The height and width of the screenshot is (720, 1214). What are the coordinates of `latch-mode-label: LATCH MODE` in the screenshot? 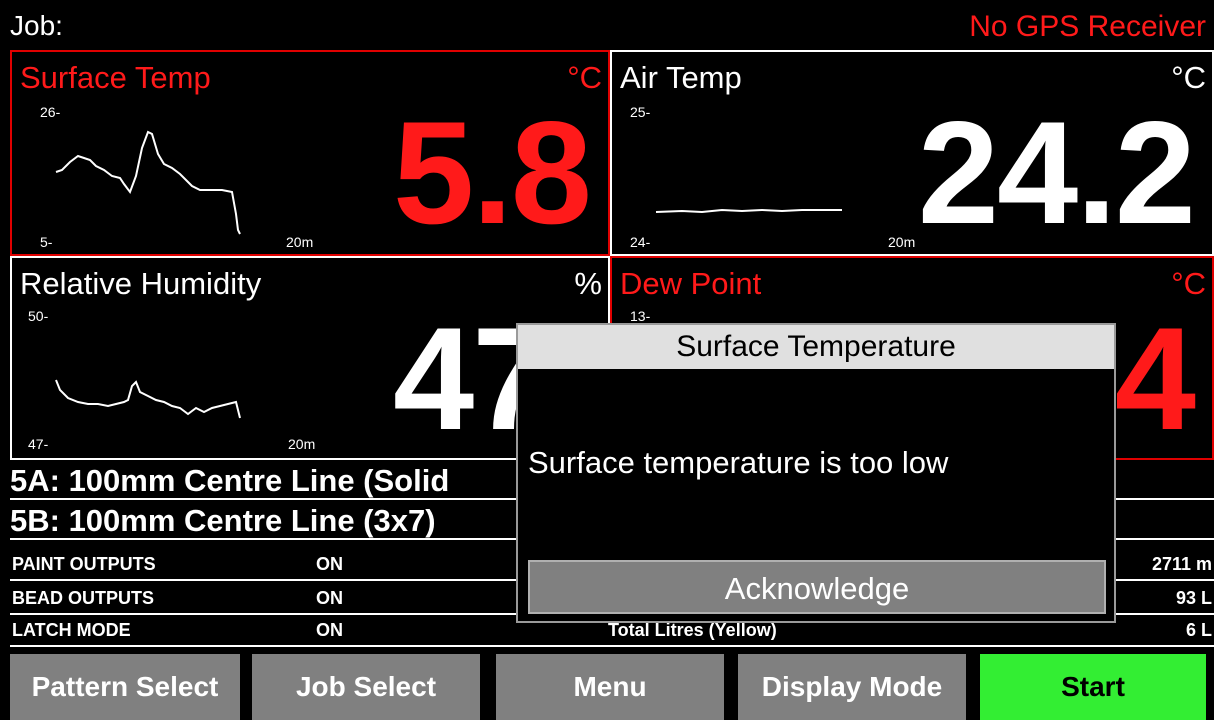 It's located at (71, 630).